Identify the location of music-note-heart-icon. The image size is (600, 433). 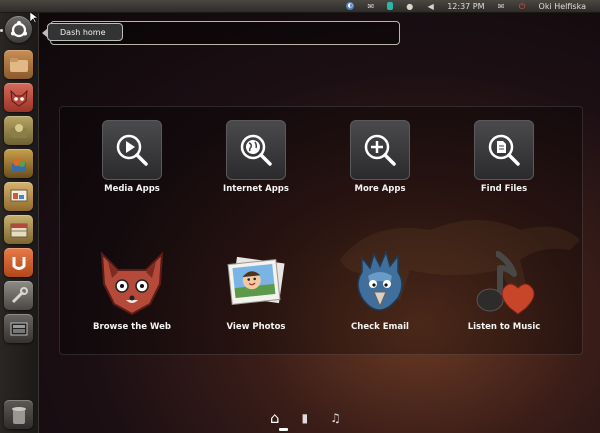
(505, 283).